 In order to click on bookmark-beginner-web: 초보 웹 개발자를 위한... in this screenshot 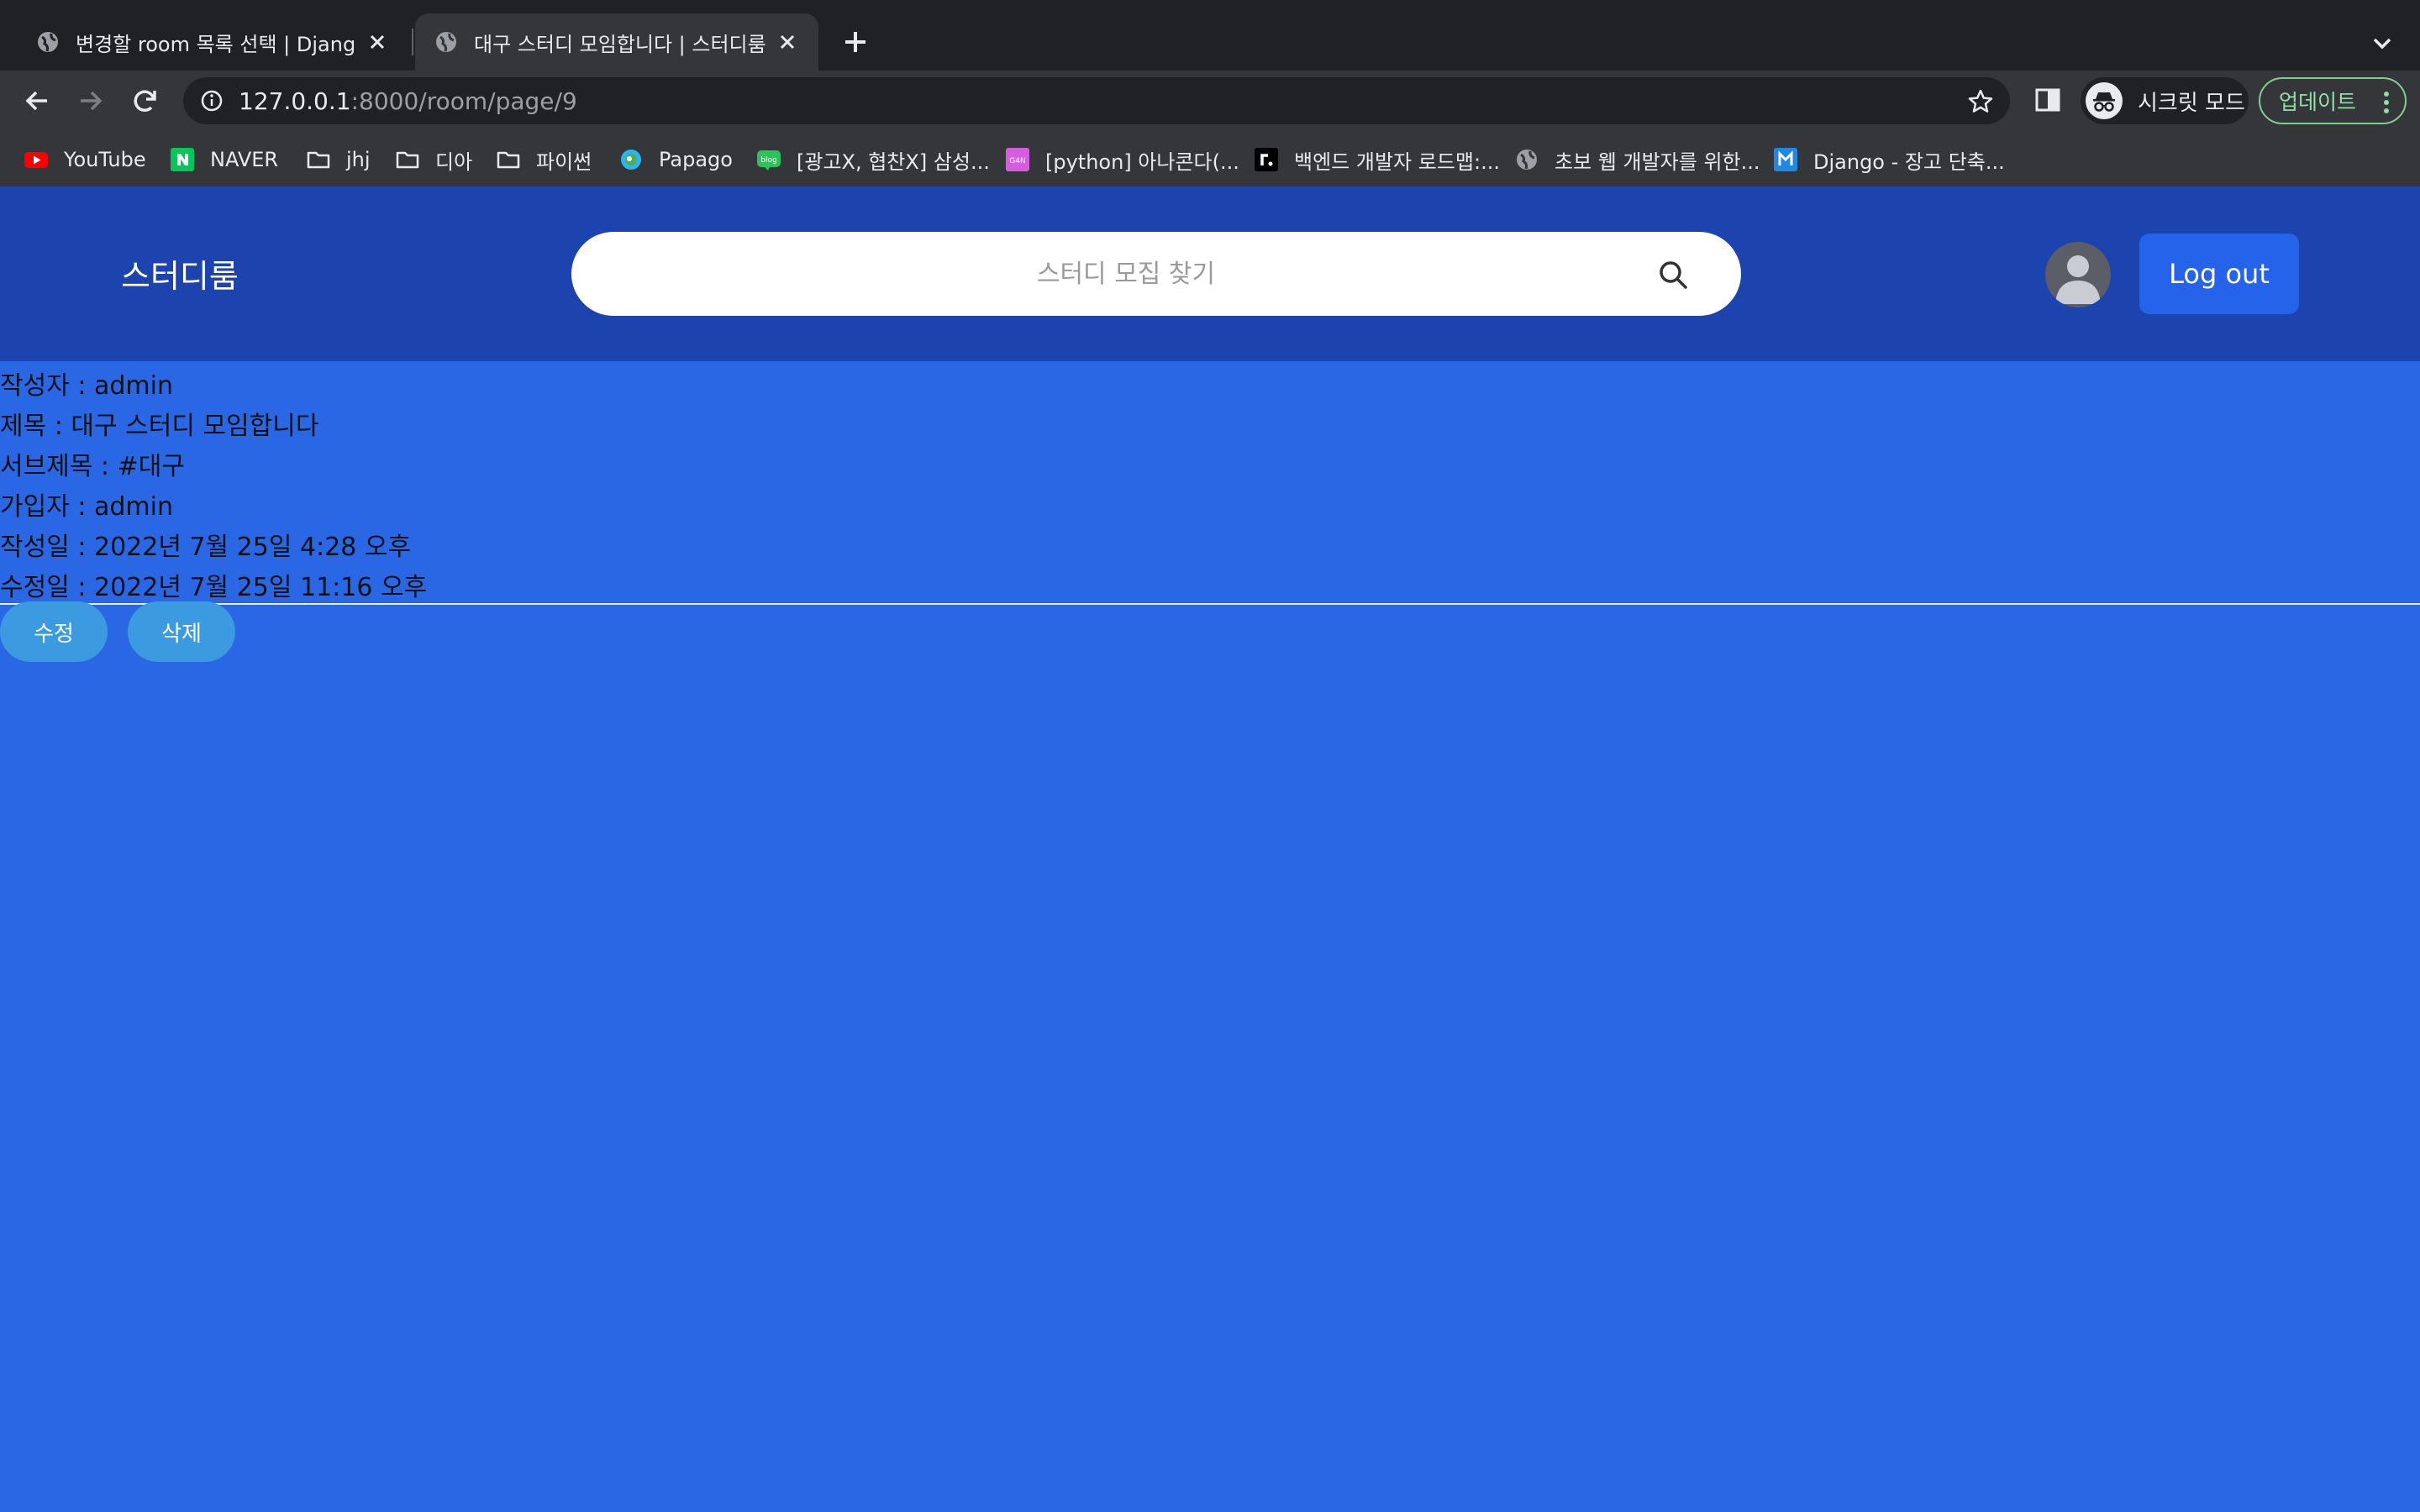, I will do `click(1637, 159)`.